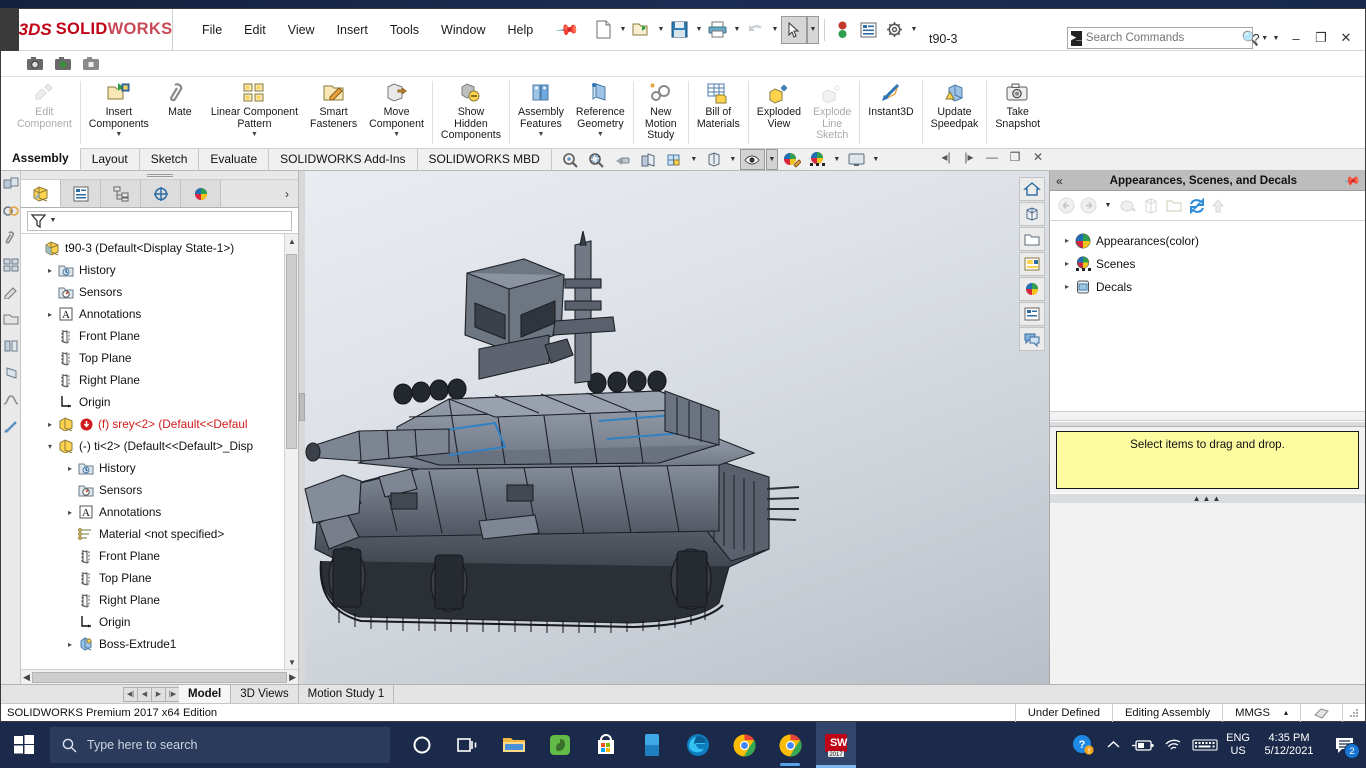 The image size is (1366, 768). Describe the element at coordinates (44, 112) in the screenshot. I see `ribbon-edit-component: Edit Component` at that location.